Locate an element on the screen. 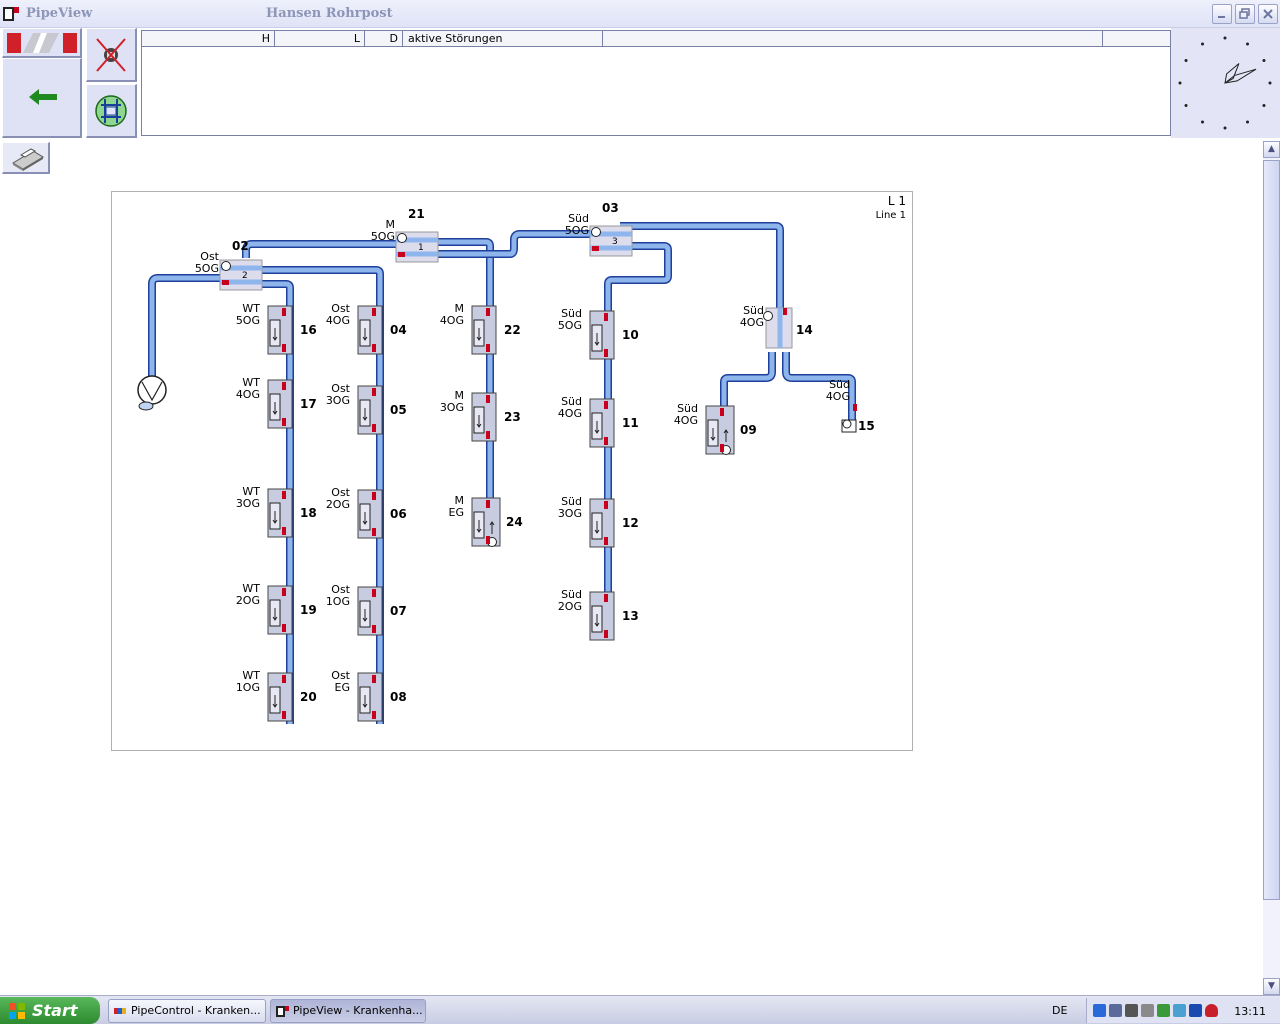 The height and width of the screenshot is (1024, 1280). vertical-scrollbar: ▲ ▼ is located at coordinates (1271, 568).